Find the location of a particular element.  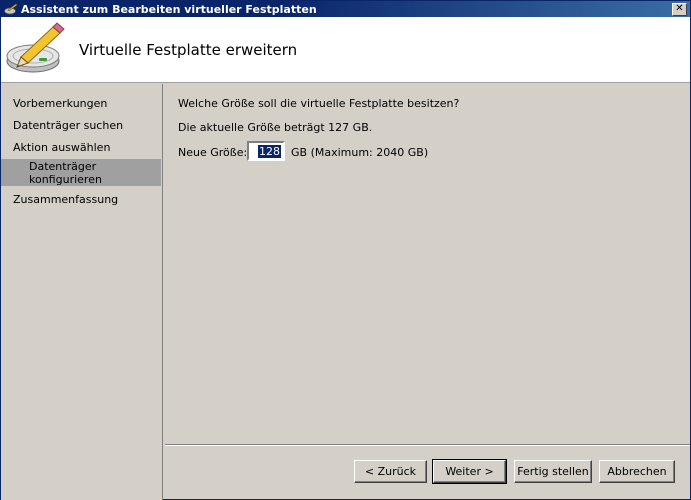

nav-item-datentraeger-konfigurieren: Datenträger konfigurieren is located at coordinates (81, 172).